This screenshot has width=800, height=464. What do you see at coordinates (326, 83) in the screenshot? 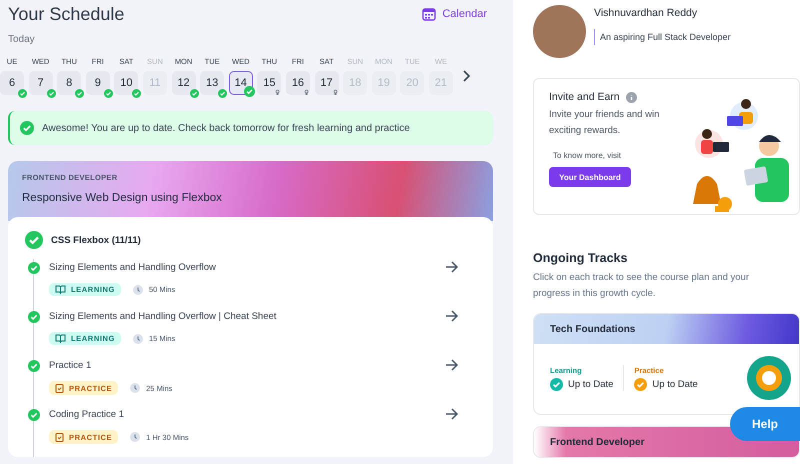
I see `date-tile: 17` at bounding box center [326, 83].